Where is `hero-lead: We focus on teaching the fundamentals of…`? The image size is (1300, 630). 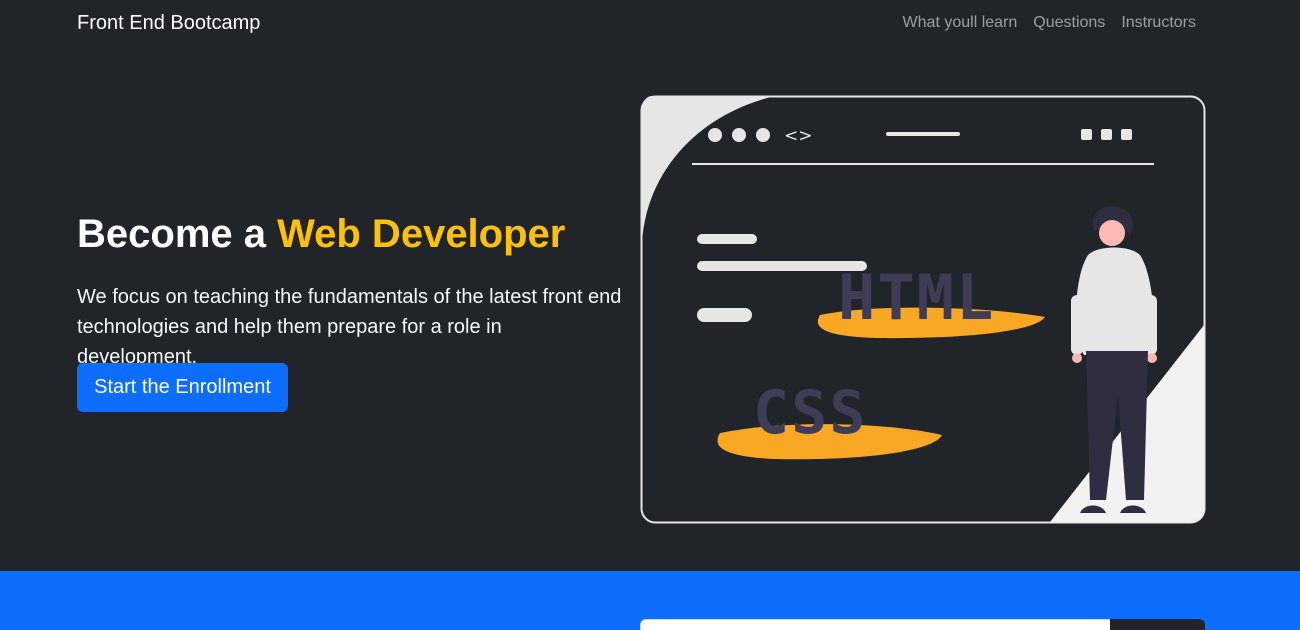 hero-lead: We focus on teaching the fundamentals of… is located at coordinates (349, 327).